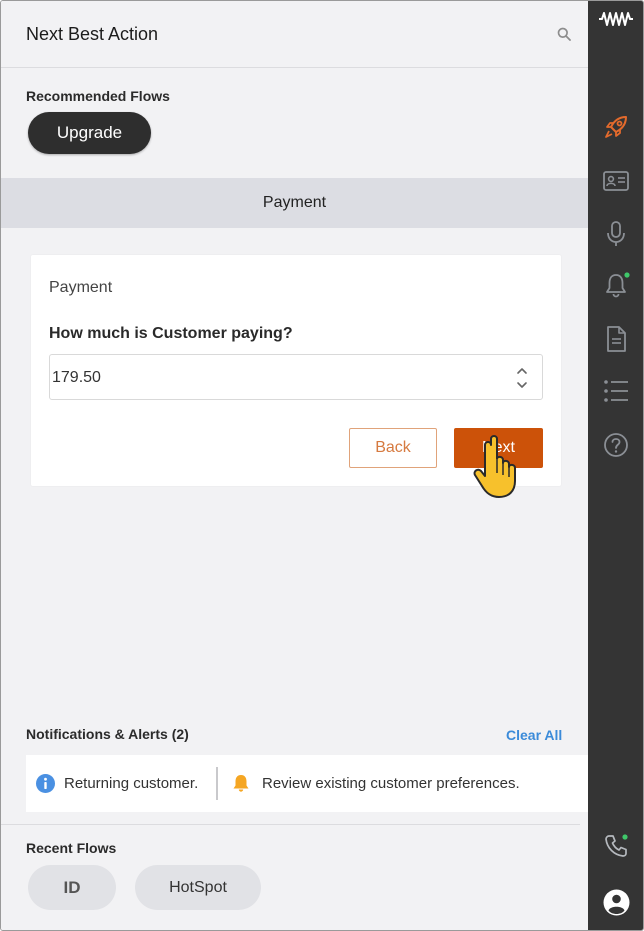  I want to click on divider, so click(290, 824).